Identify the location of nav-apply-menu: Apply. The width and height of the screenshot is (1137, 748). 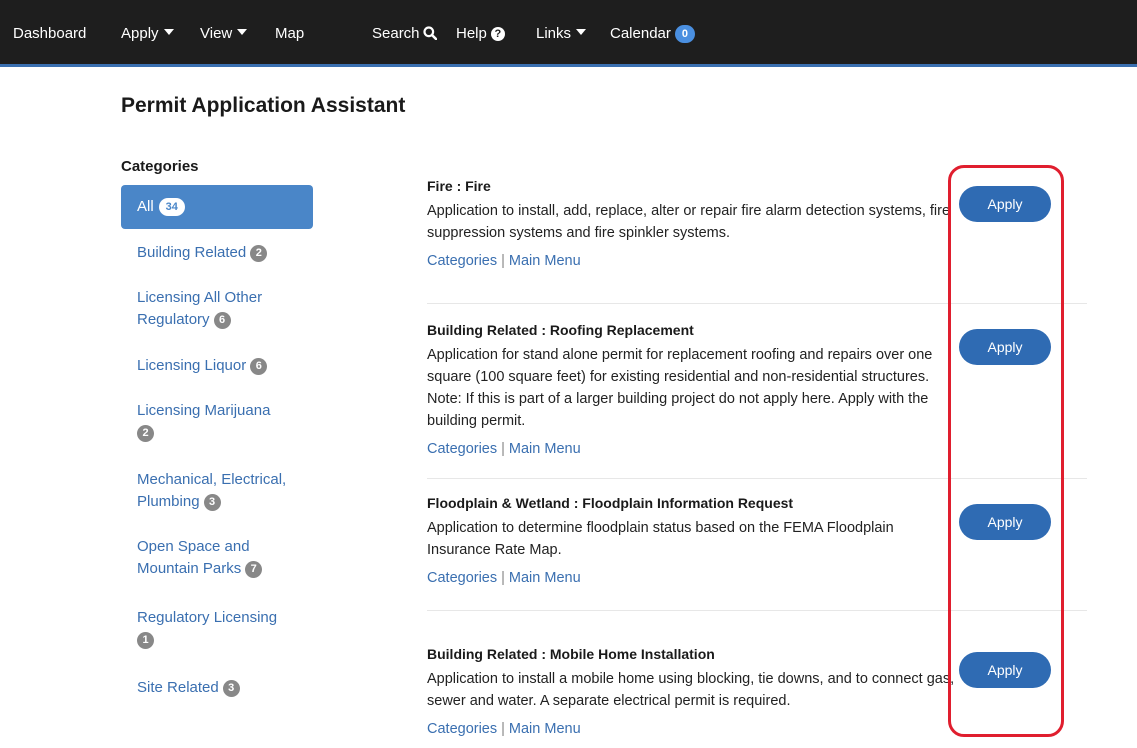
(147, 34).